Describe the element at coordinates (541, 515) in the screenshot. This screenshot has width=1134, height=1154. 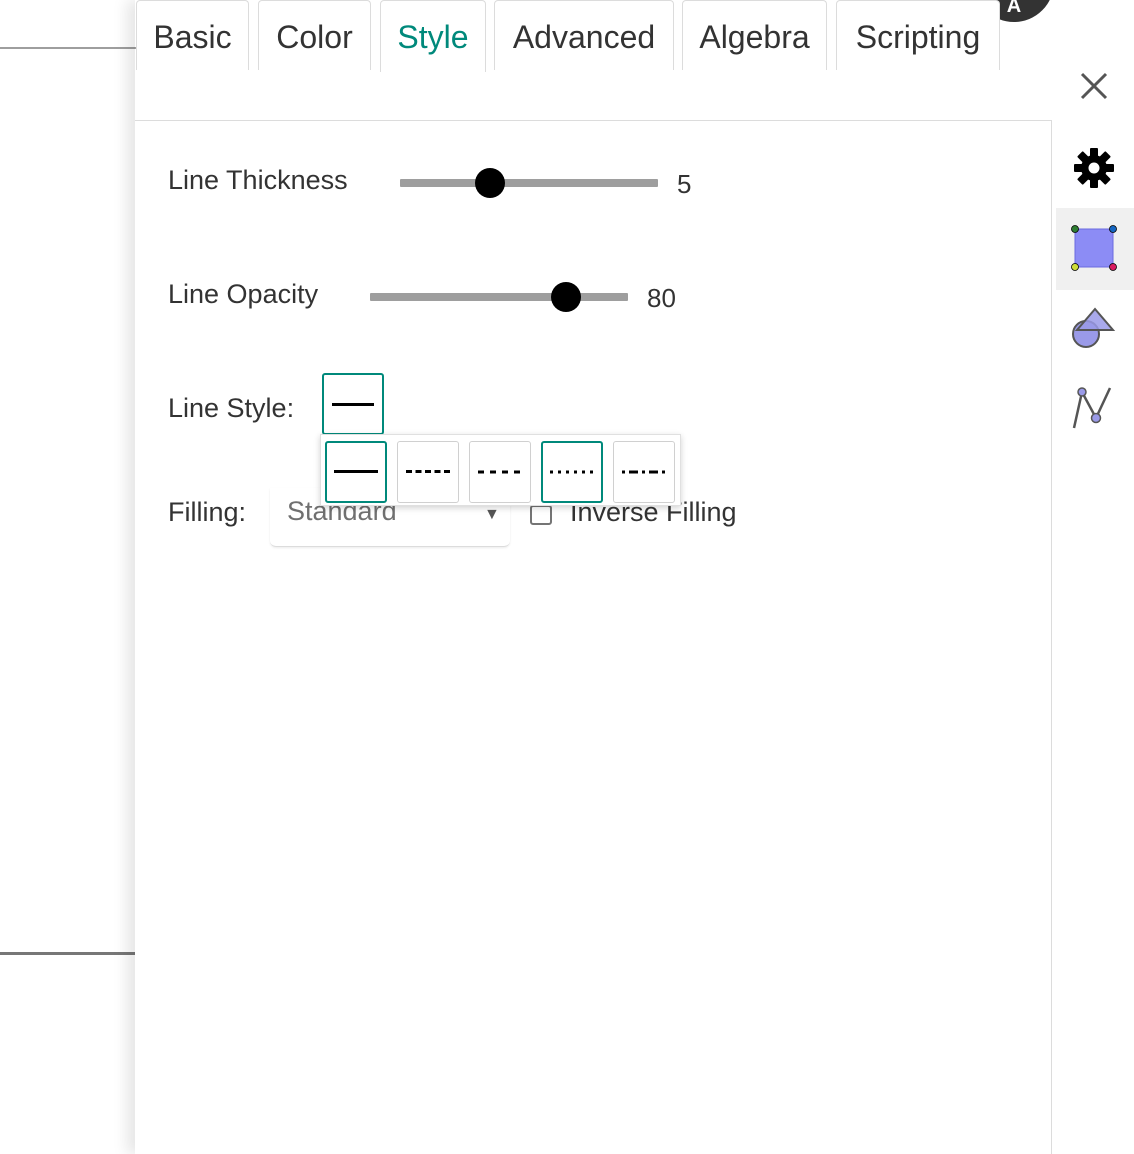
I see `inverse-filling-checkbox` at that location.